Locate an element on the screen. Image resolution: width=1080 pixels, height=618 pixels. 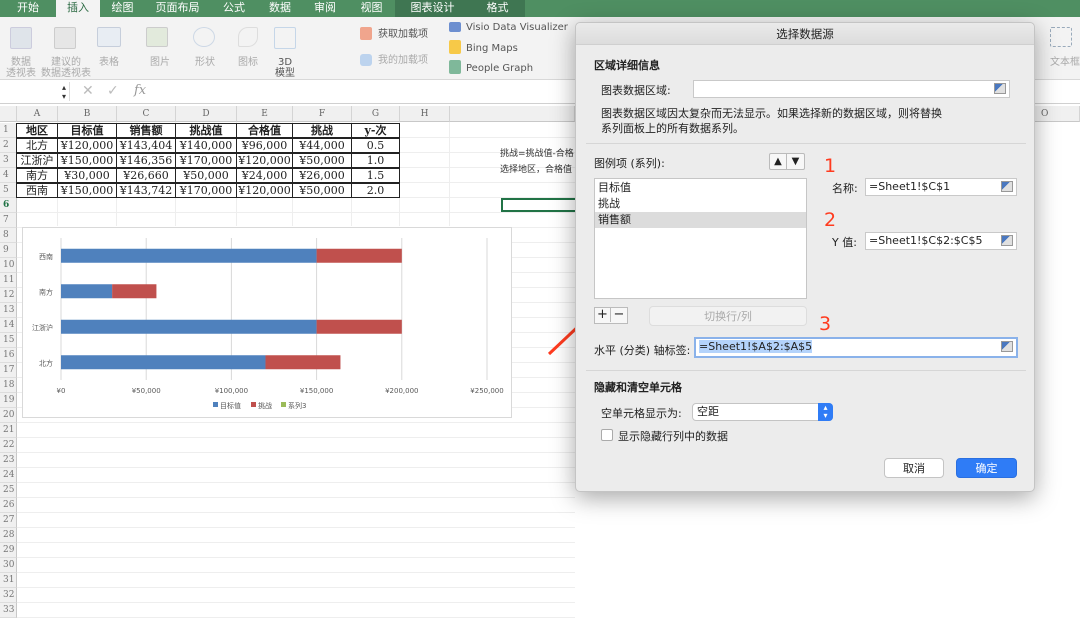
column-header: A is located at coordinates (37, 114).